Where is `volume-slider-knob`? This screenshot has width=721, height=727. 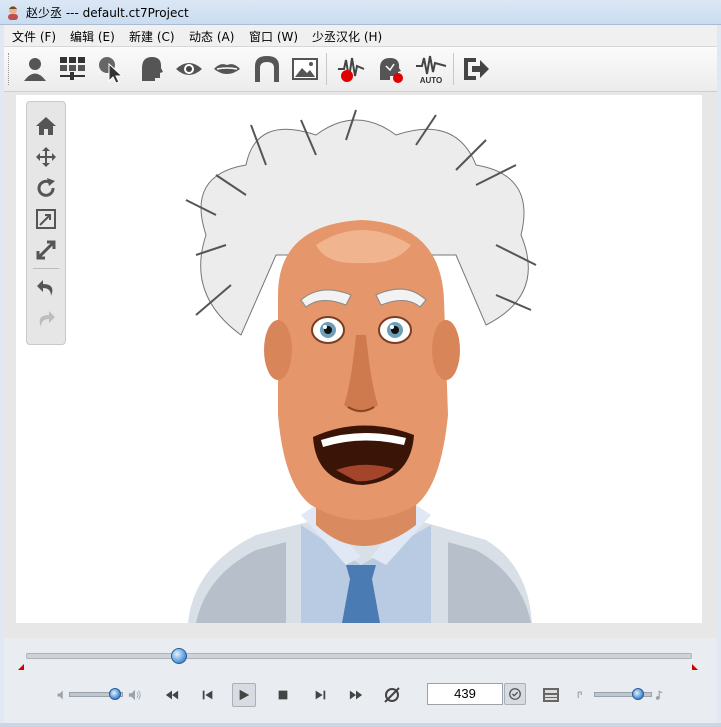 volume-slider-knob is located at coordinates (114, 694).